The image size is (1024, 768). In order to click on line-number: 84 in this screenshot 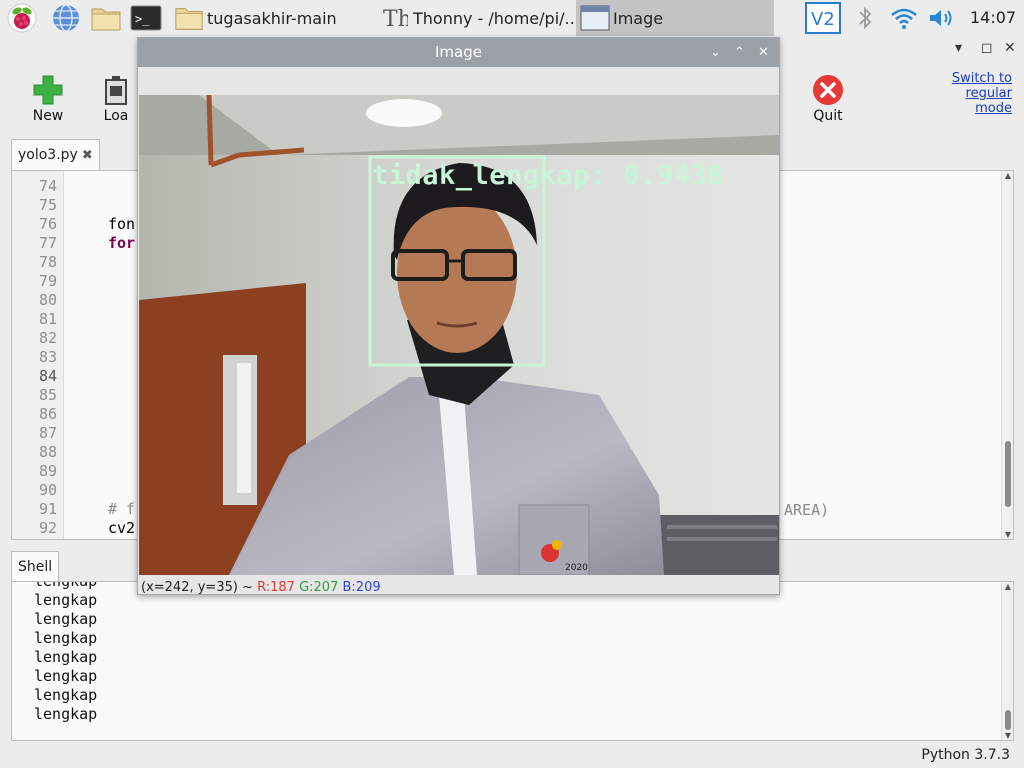, I will do `click(47, 376)`.